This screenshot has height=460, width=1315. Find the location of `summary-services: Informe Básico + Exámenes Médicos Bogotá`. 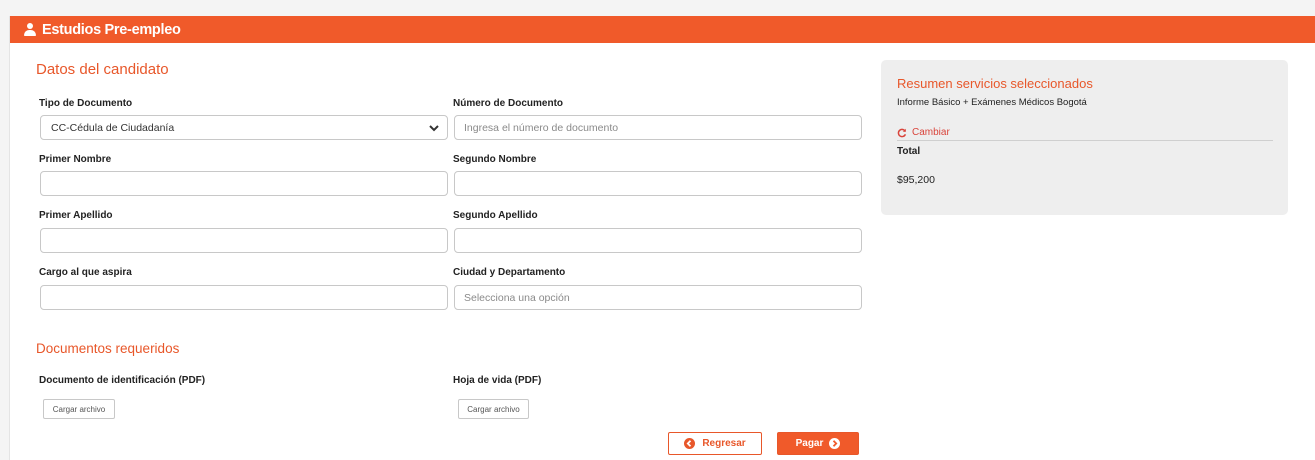

summary-services: Informe Básico + Exámenes Médicos Bogotá is located at coordinates (992, 102).